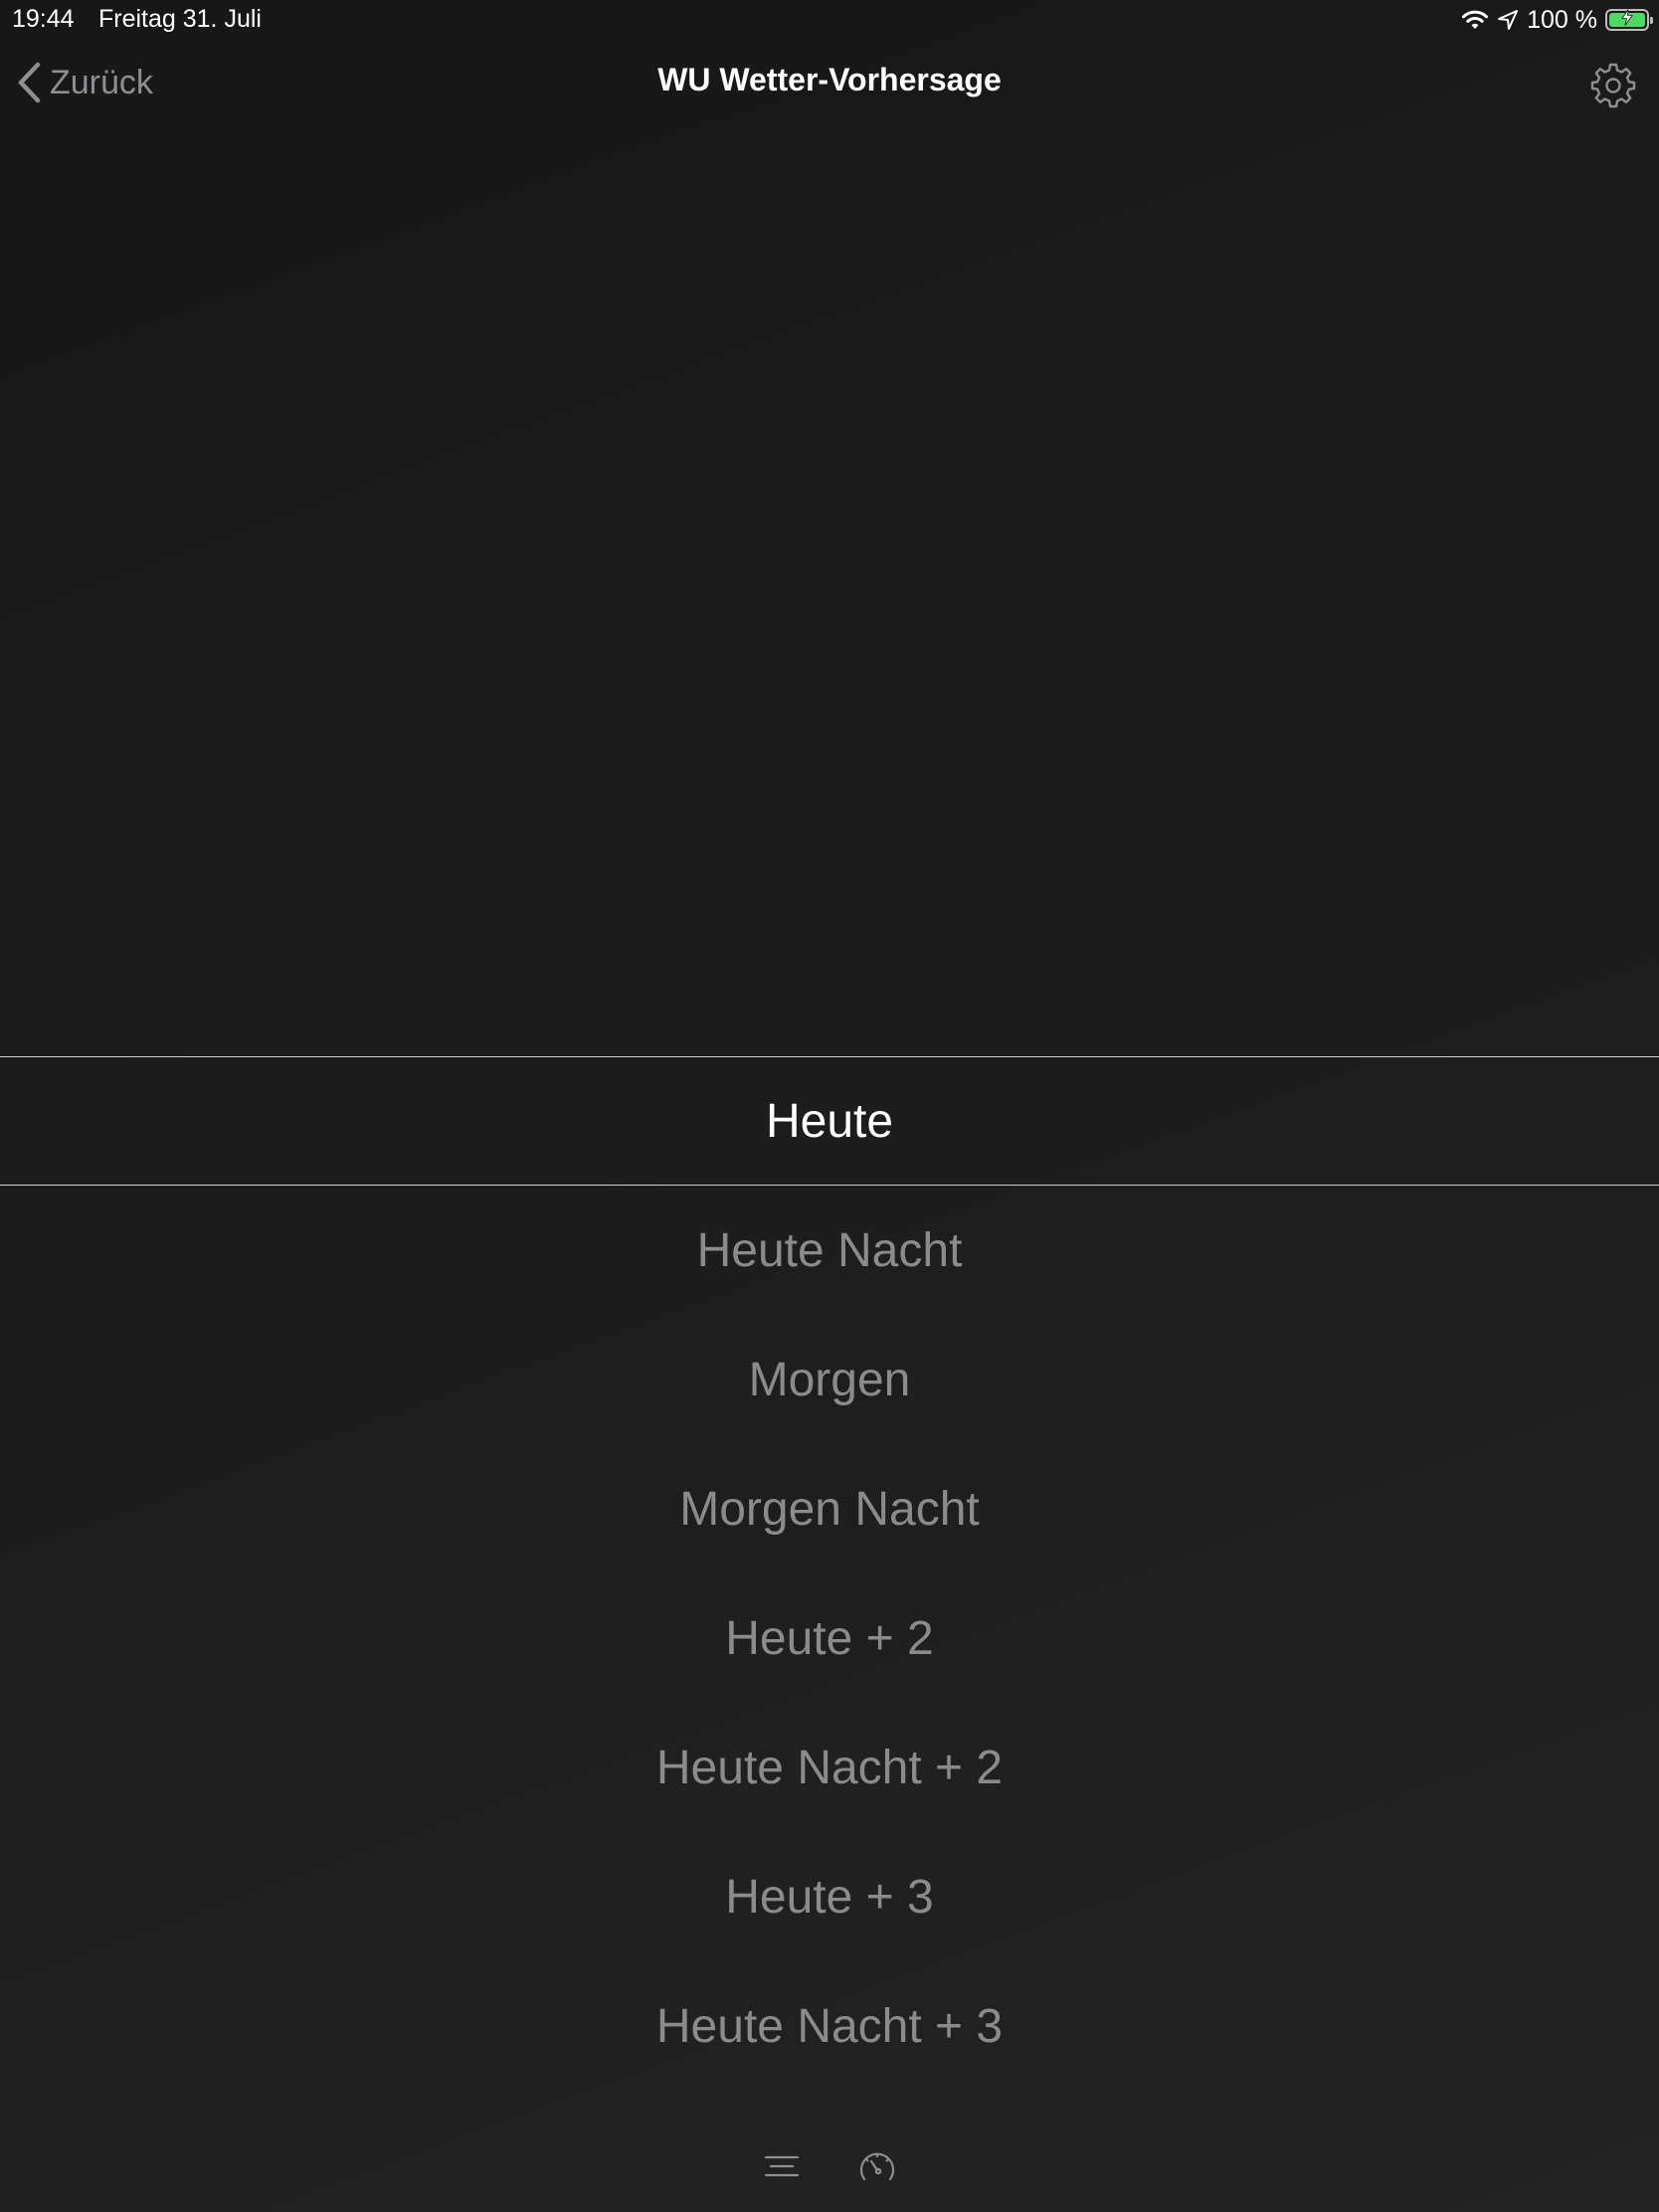  What do you see at coordinates (1475, 20) in the screenshot?
I see `wifi-icon` at bounding box center [1475, 20].